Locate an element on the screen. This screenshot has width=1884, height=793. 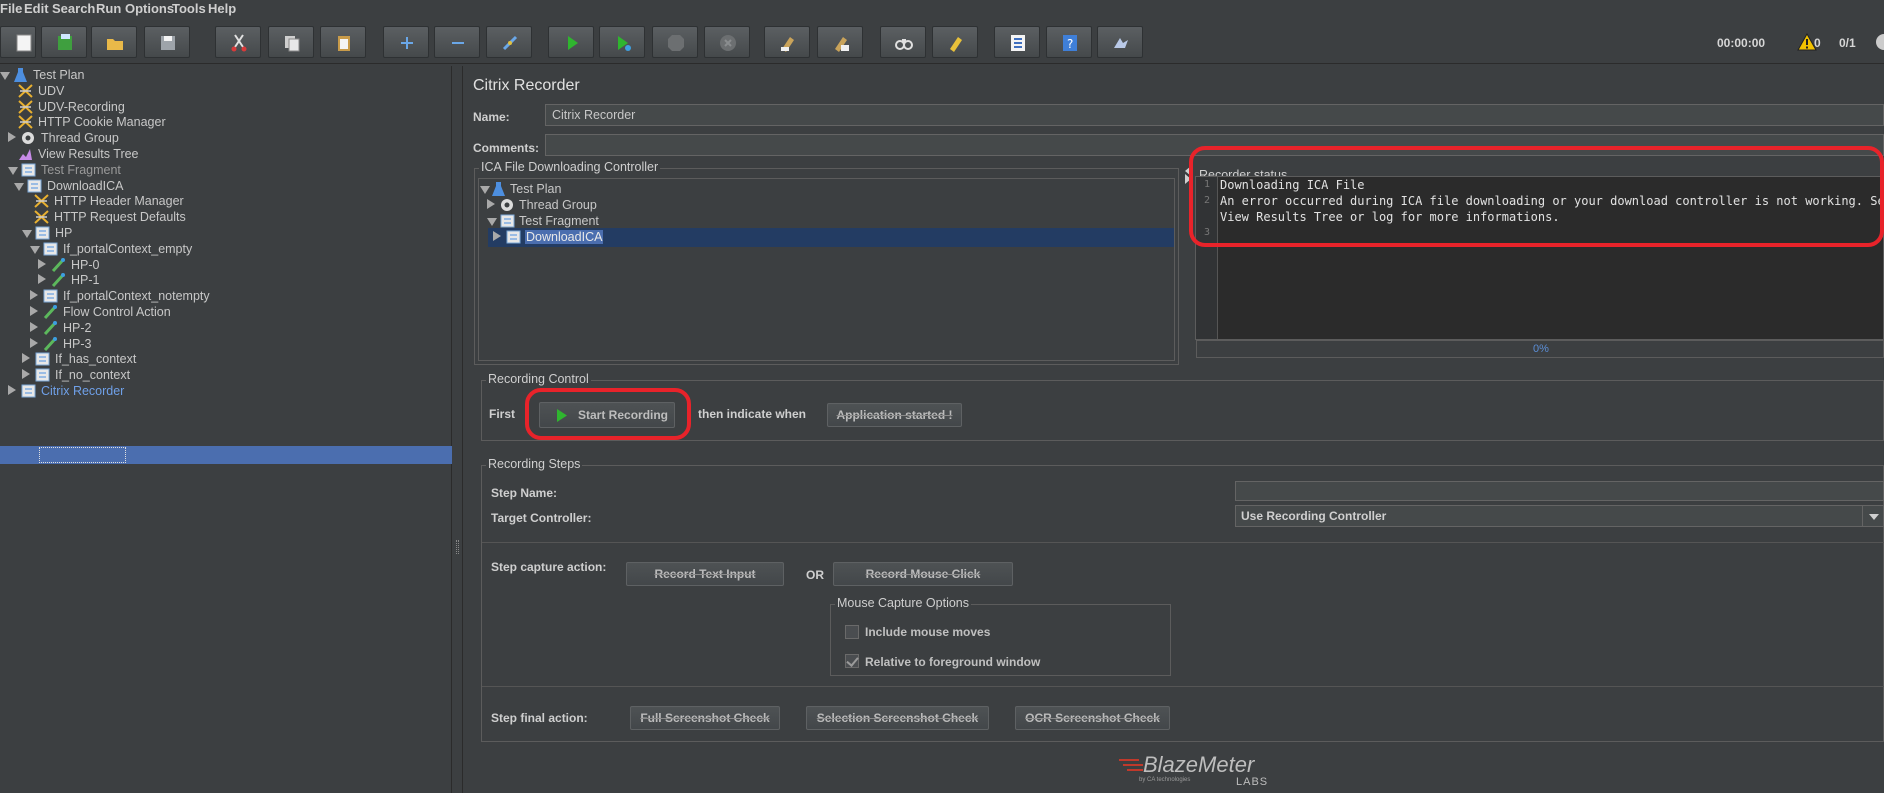
expand-all-button is located at coordinates (406, 42).